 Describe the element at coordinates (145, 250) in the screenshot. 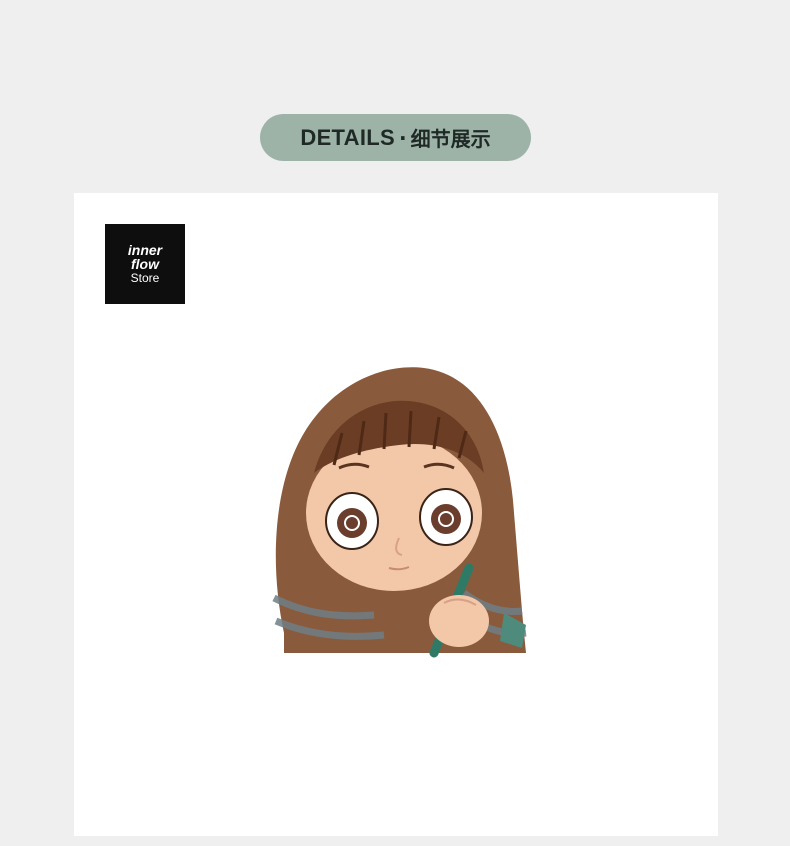

I see `logo-line-inner: inner` at that location.